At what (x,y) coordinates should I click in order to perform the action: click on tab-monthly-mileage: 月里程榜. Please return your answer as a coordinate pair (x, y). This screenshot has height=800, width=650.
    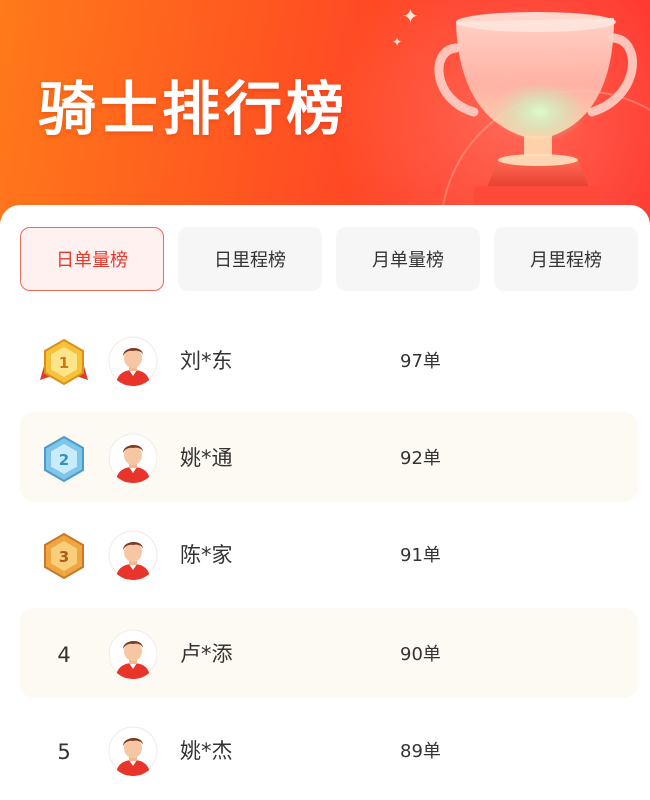
    Looking at the image, I should click on (566, 259).